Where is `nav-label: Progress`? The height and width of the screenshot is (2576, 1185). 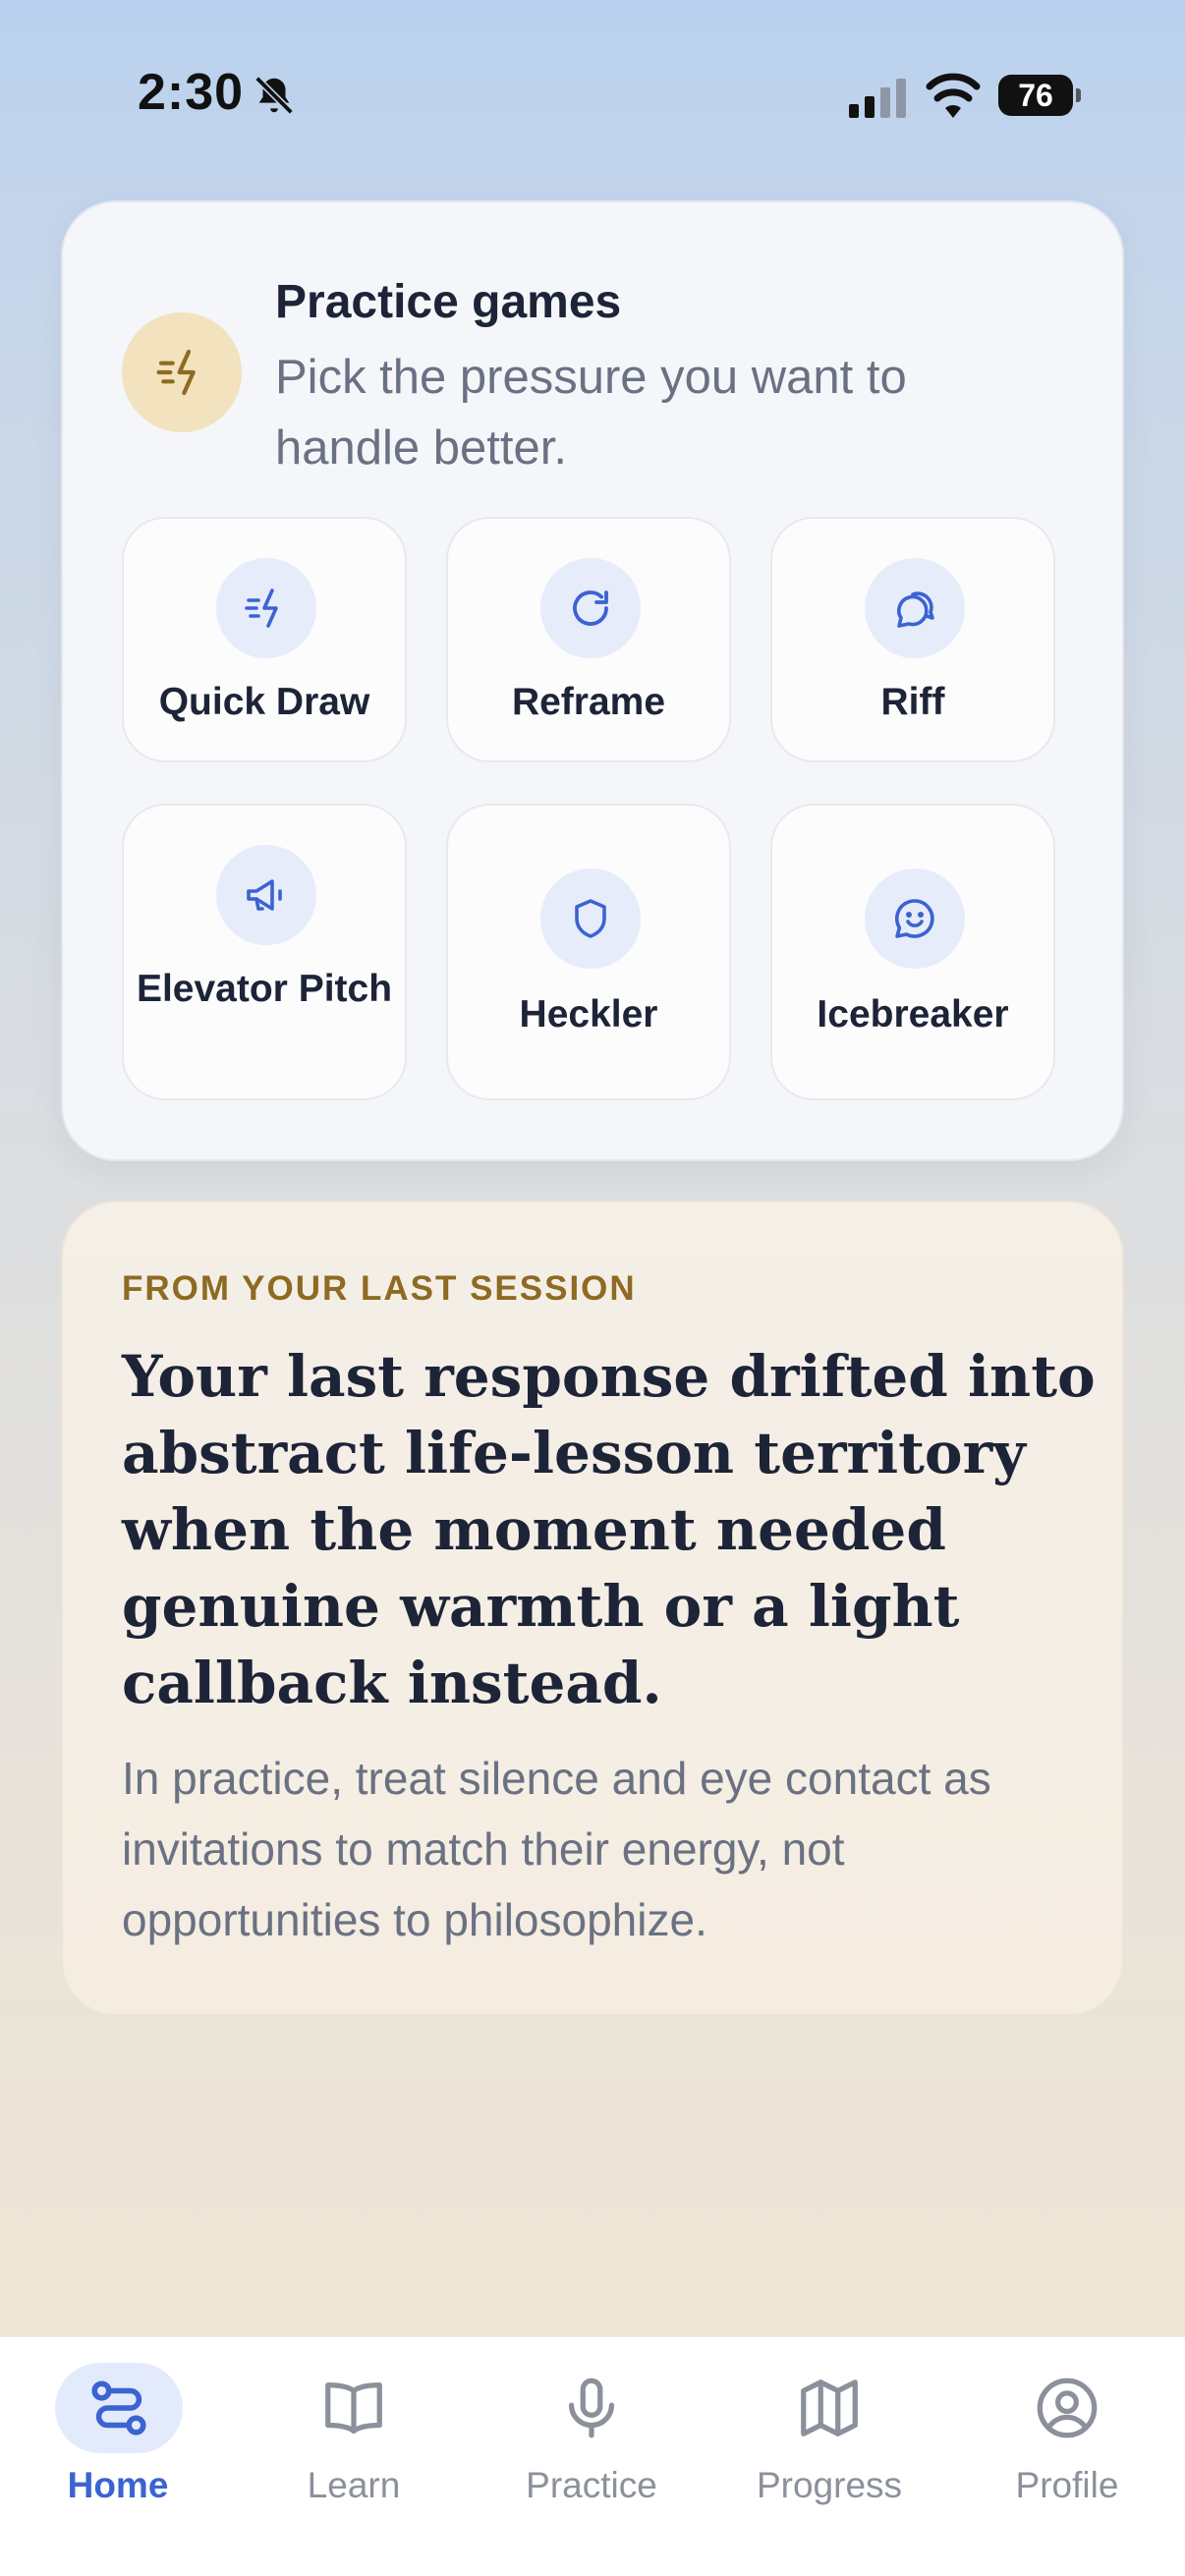 nav-label: Progress is located at coordinates (830, 2485).